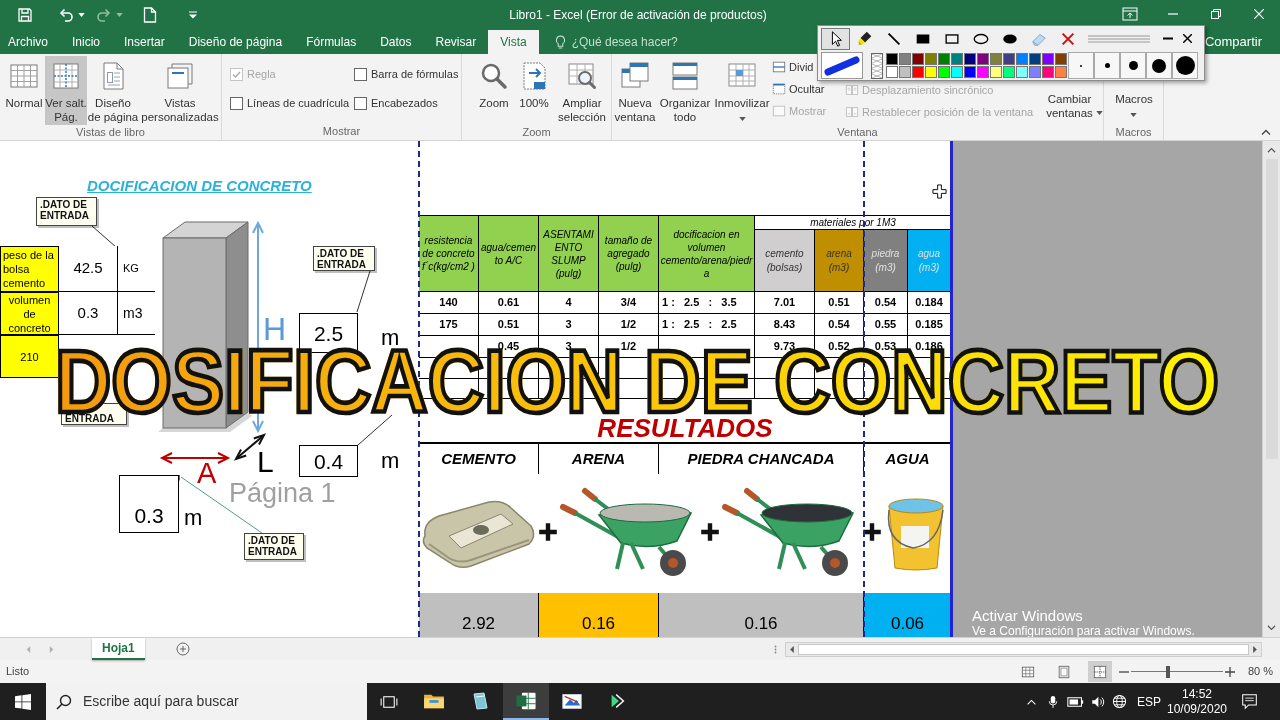 Image resolution: width=1280 pixels, height=720 pixels. Describe the element at coordinates (629, 325) in the screenshot. I see `table-cell: 1/2` at that location.